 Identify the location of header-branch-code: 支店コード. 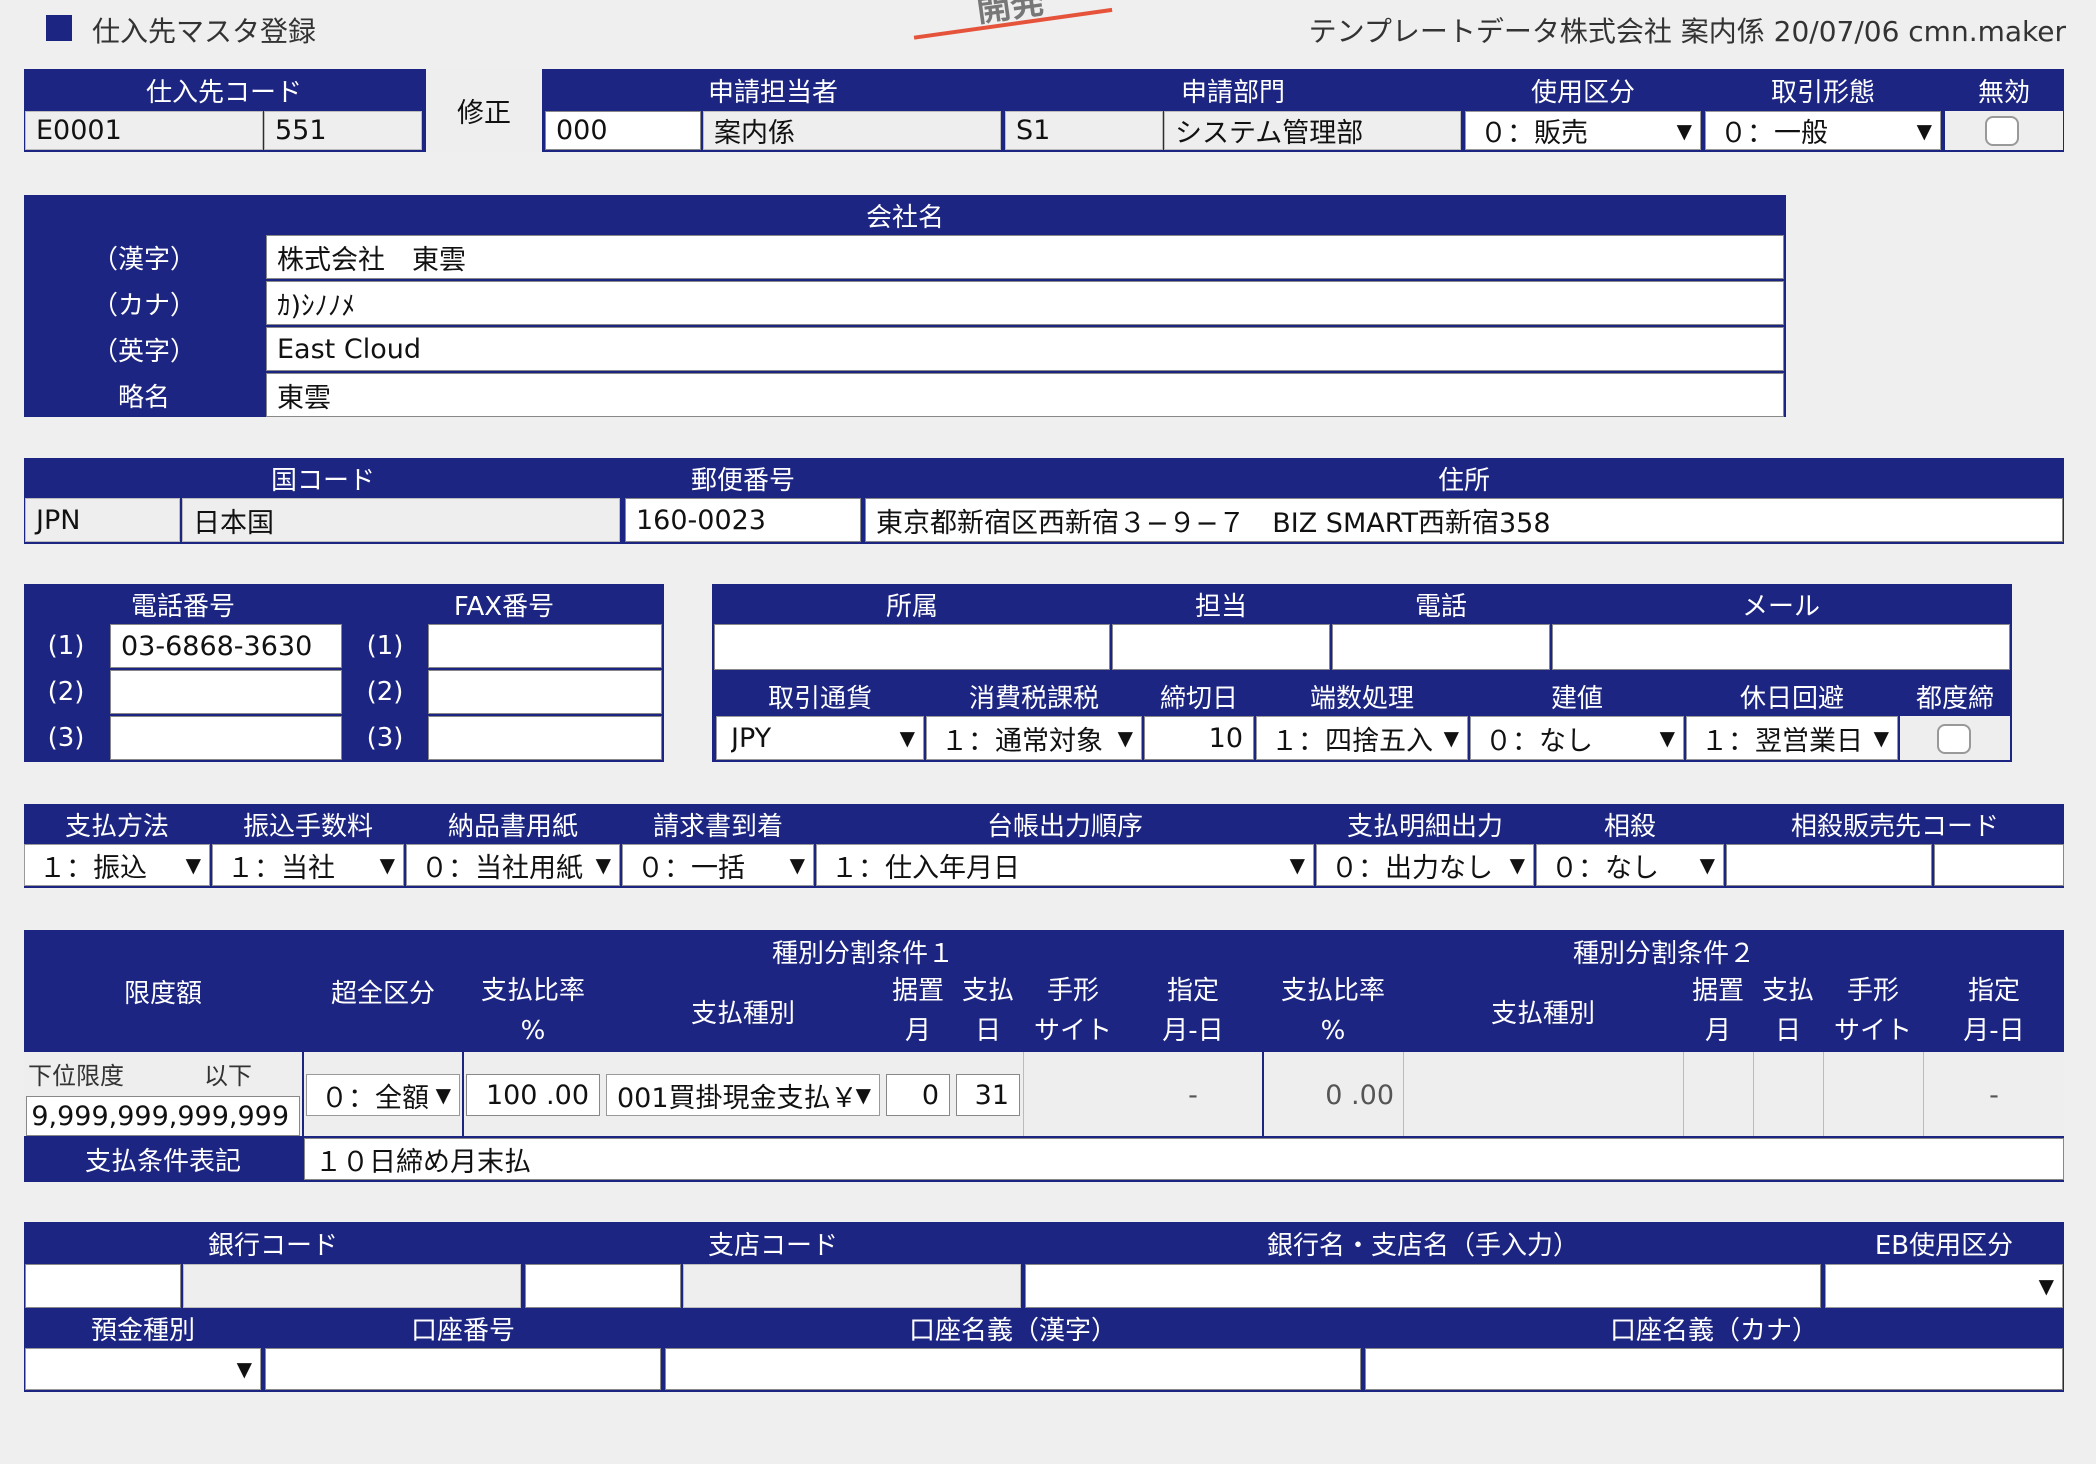
(773, 1243).